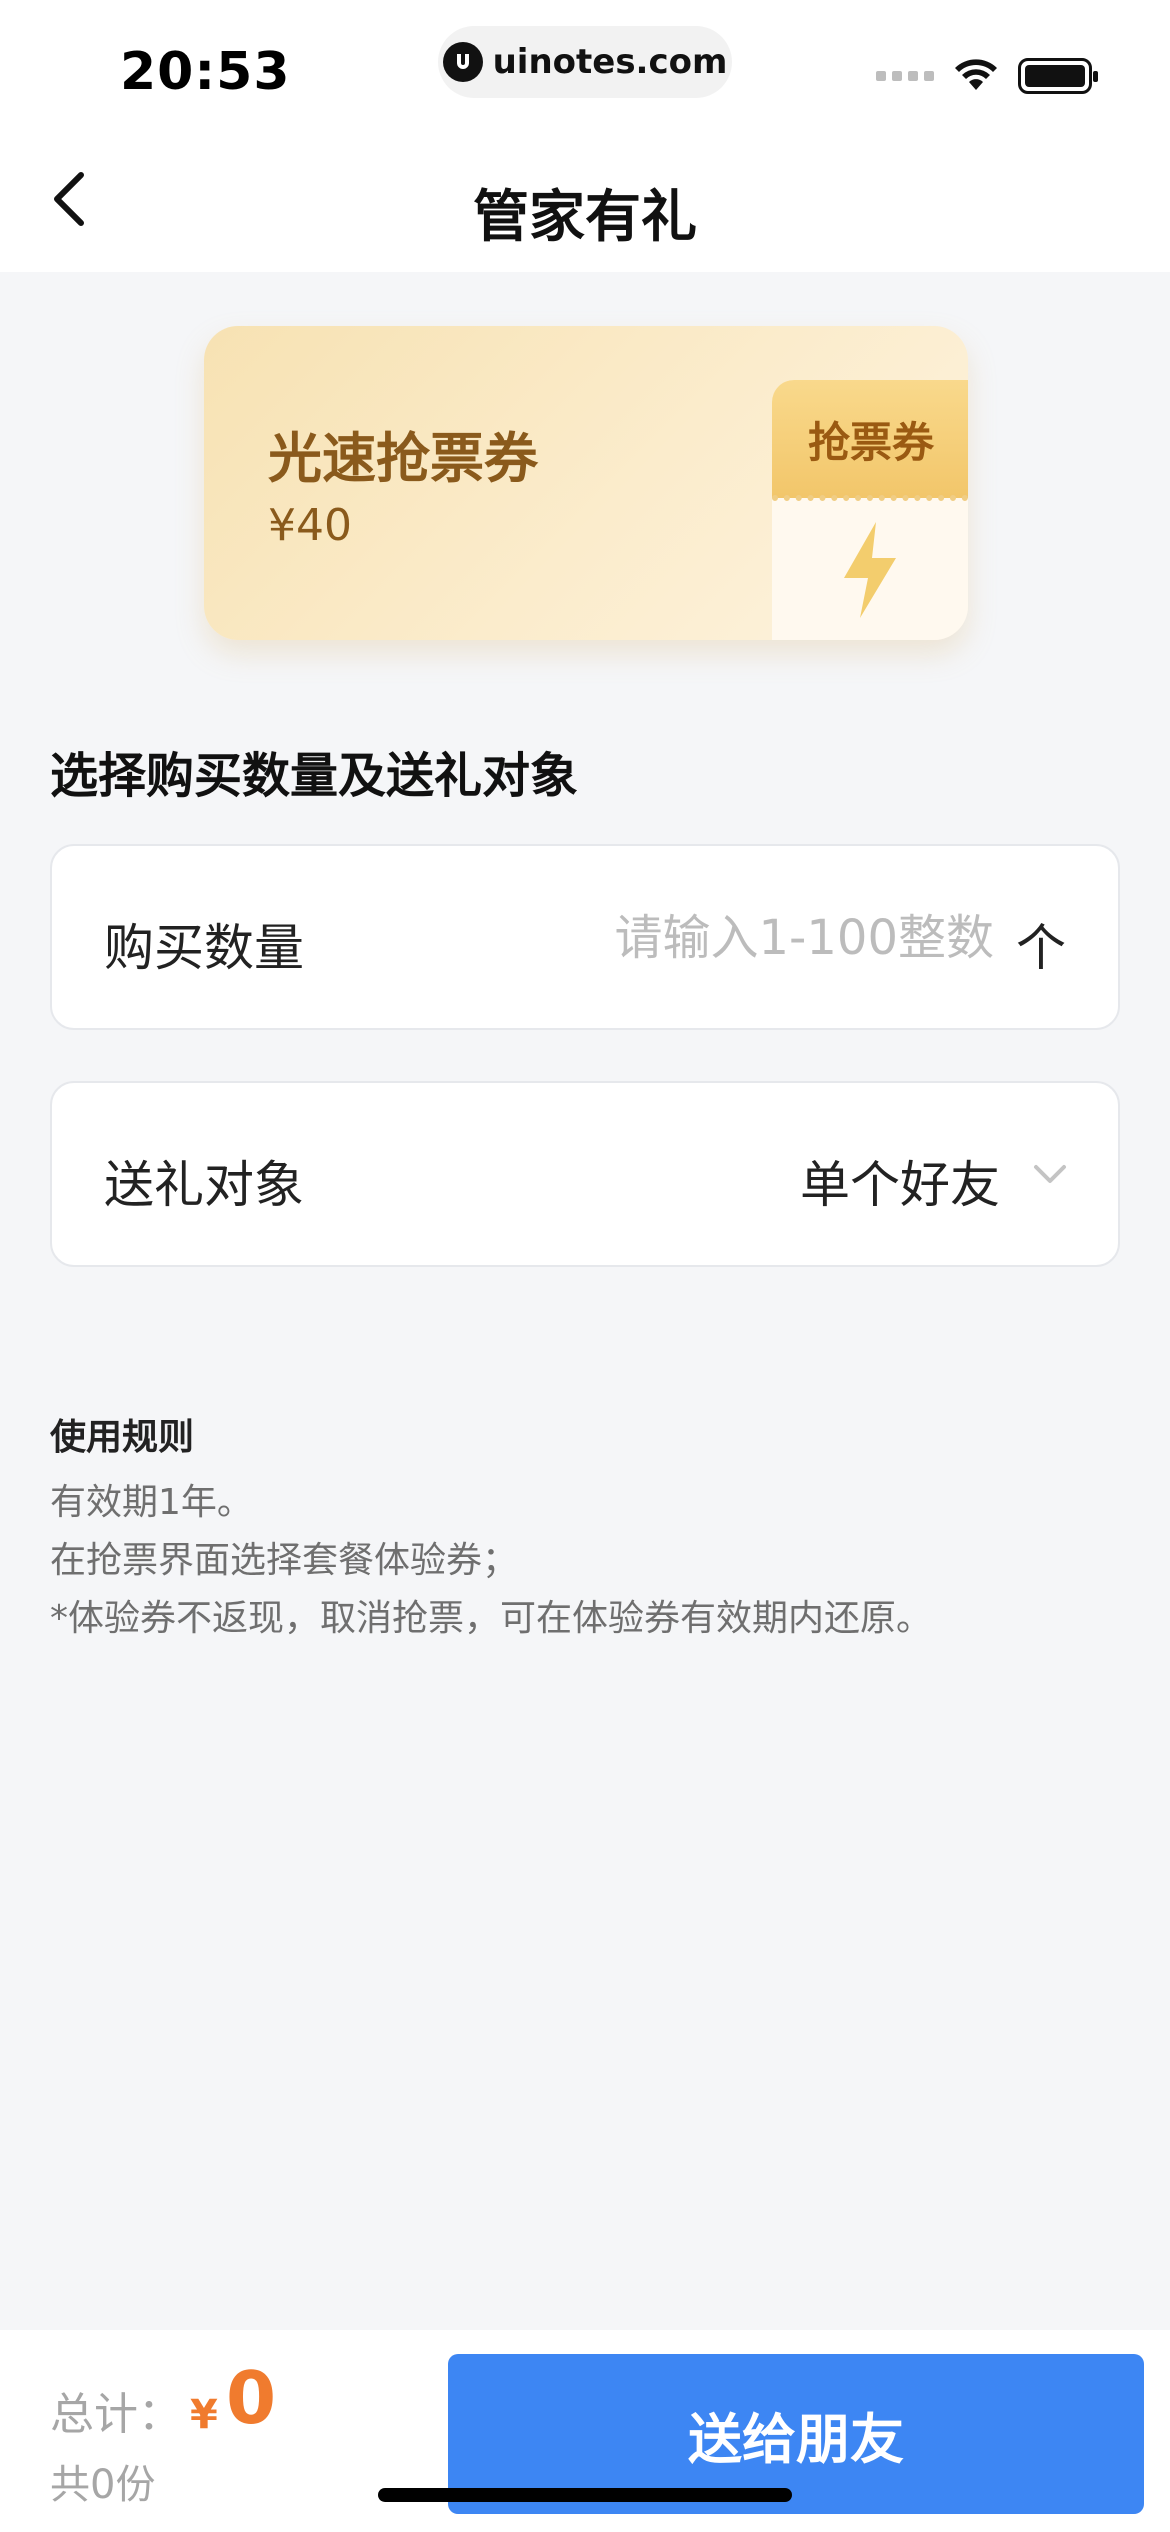 The image size is (1170, 2532). Describe the element at coordinates (870, 498) in the screenshot. I see `coupon-divider` at that location.